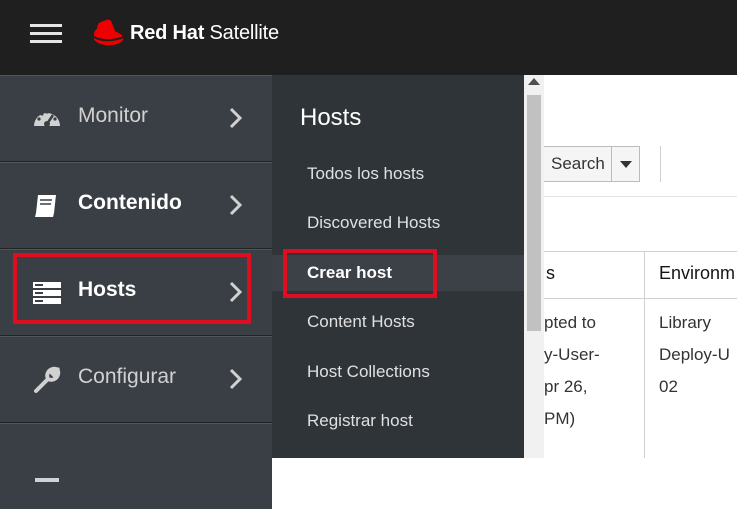 The width and height of the screenshot is (737, 509). What do you see at coordinates (550, 273) in the screenshot?
I see `table-header-cell: s` at bounding box center [550, 273].